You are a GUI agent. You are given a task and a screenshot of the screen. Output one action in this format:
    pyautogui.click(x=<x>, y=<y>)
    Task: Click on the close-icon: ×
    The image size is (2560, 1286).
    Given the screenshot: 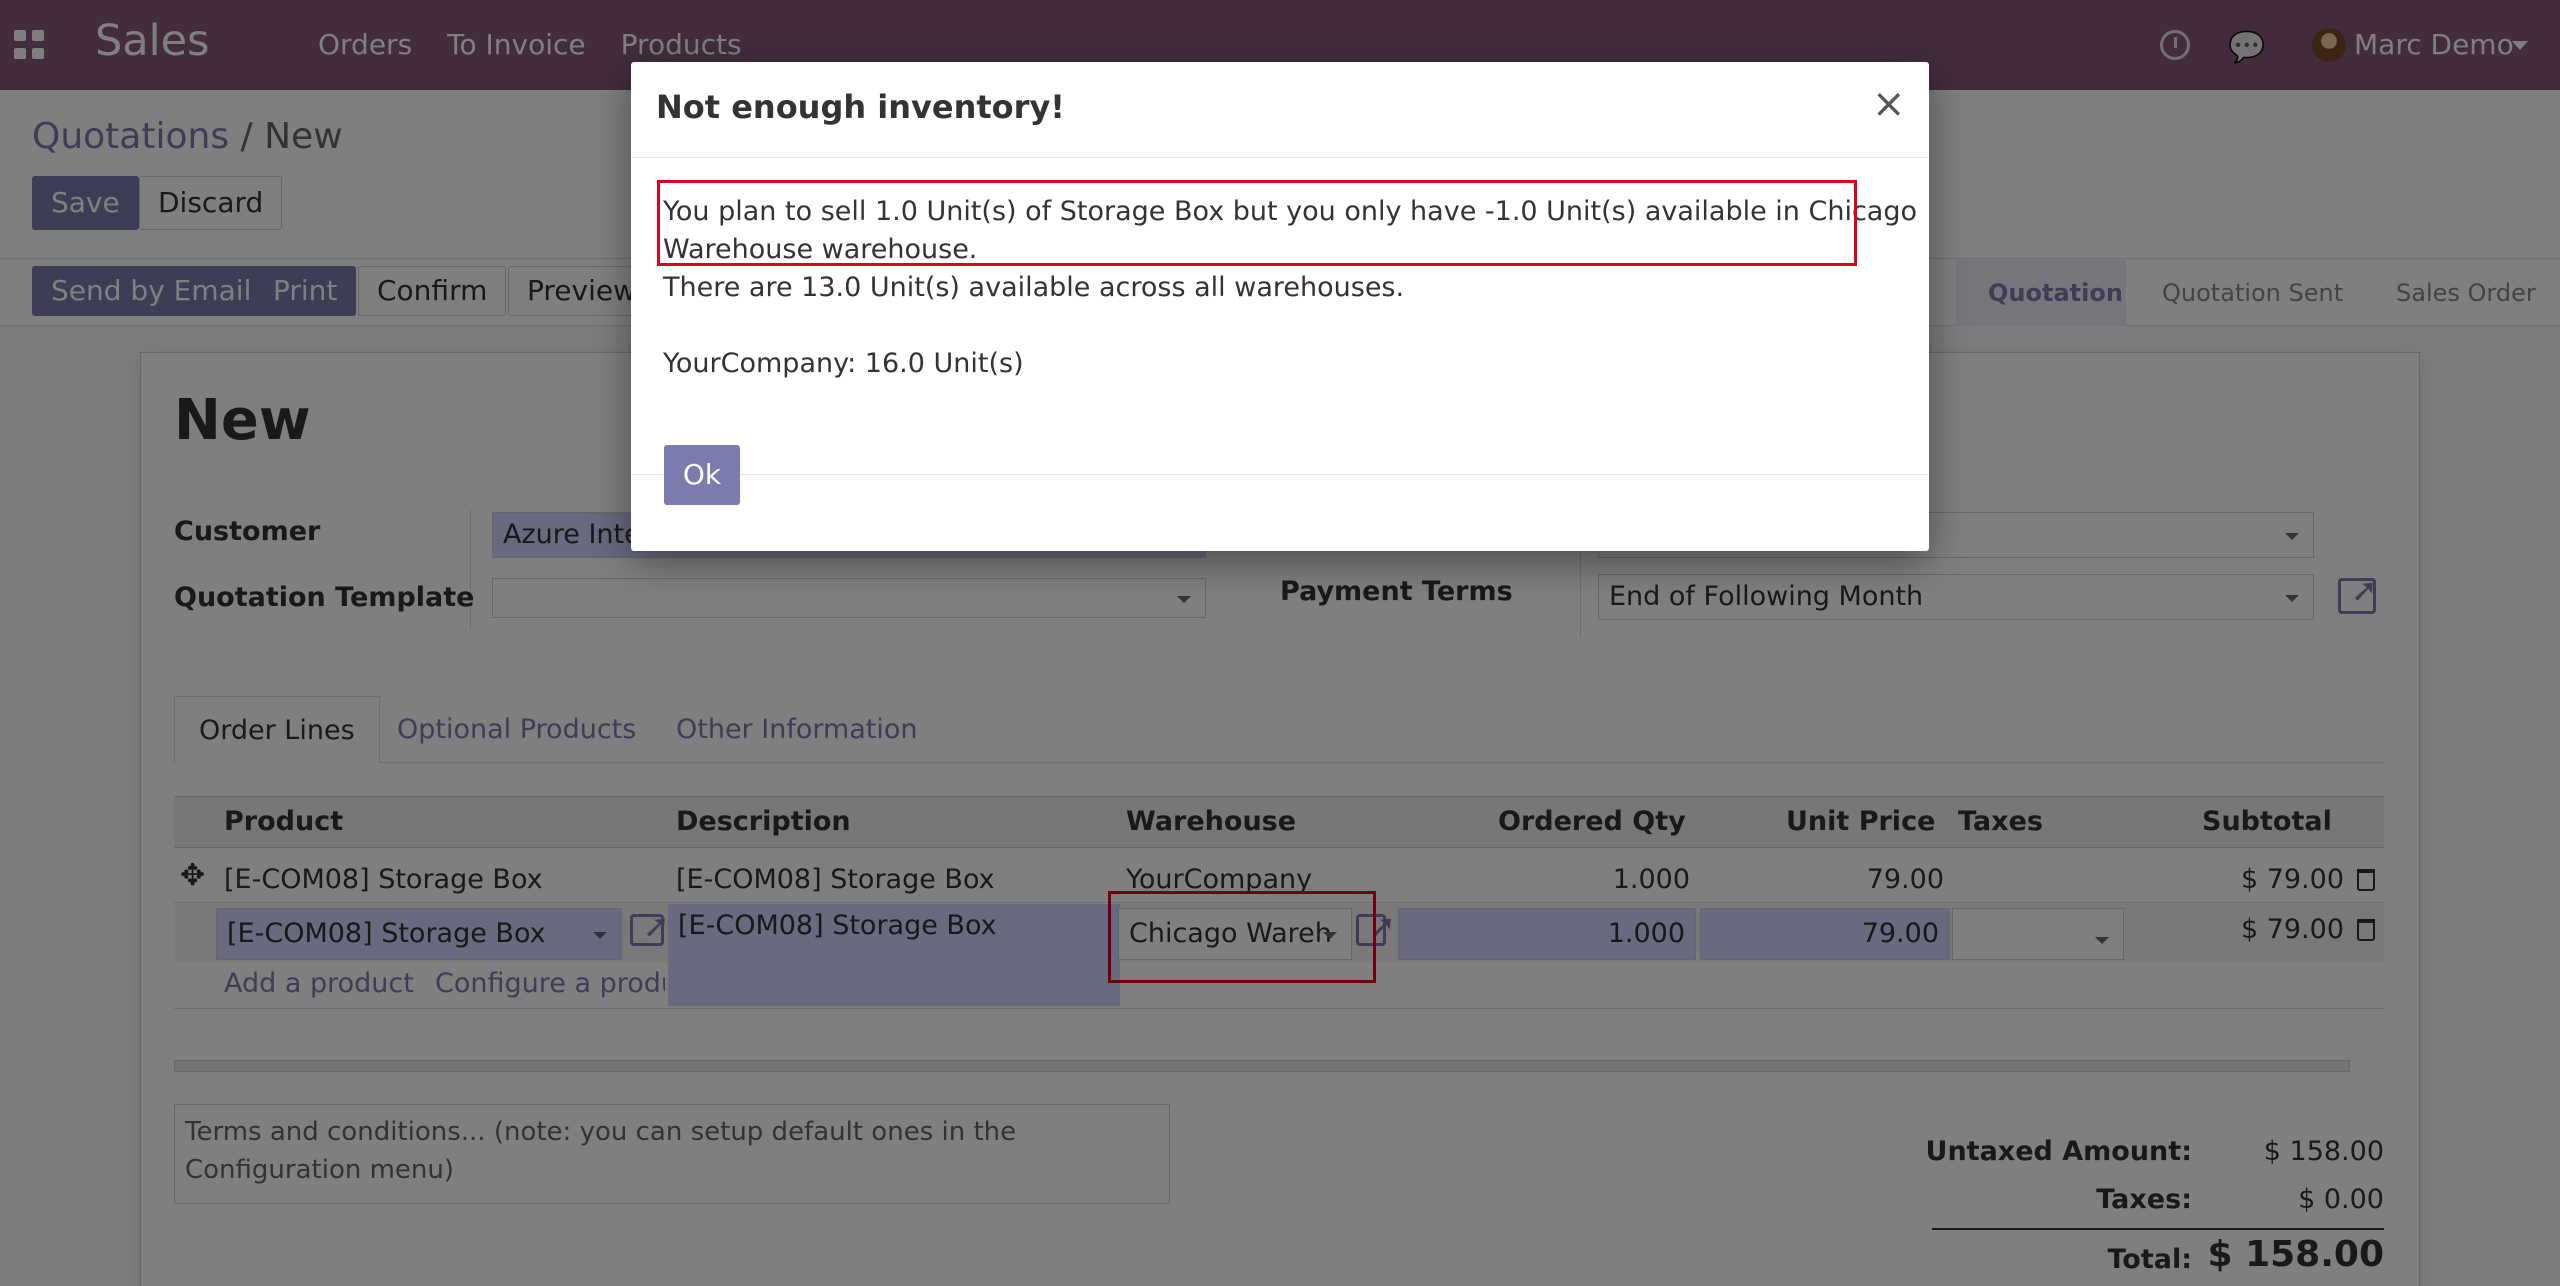 What is the action you would take?
    pyautogui.click(x=1889, y=104)
    